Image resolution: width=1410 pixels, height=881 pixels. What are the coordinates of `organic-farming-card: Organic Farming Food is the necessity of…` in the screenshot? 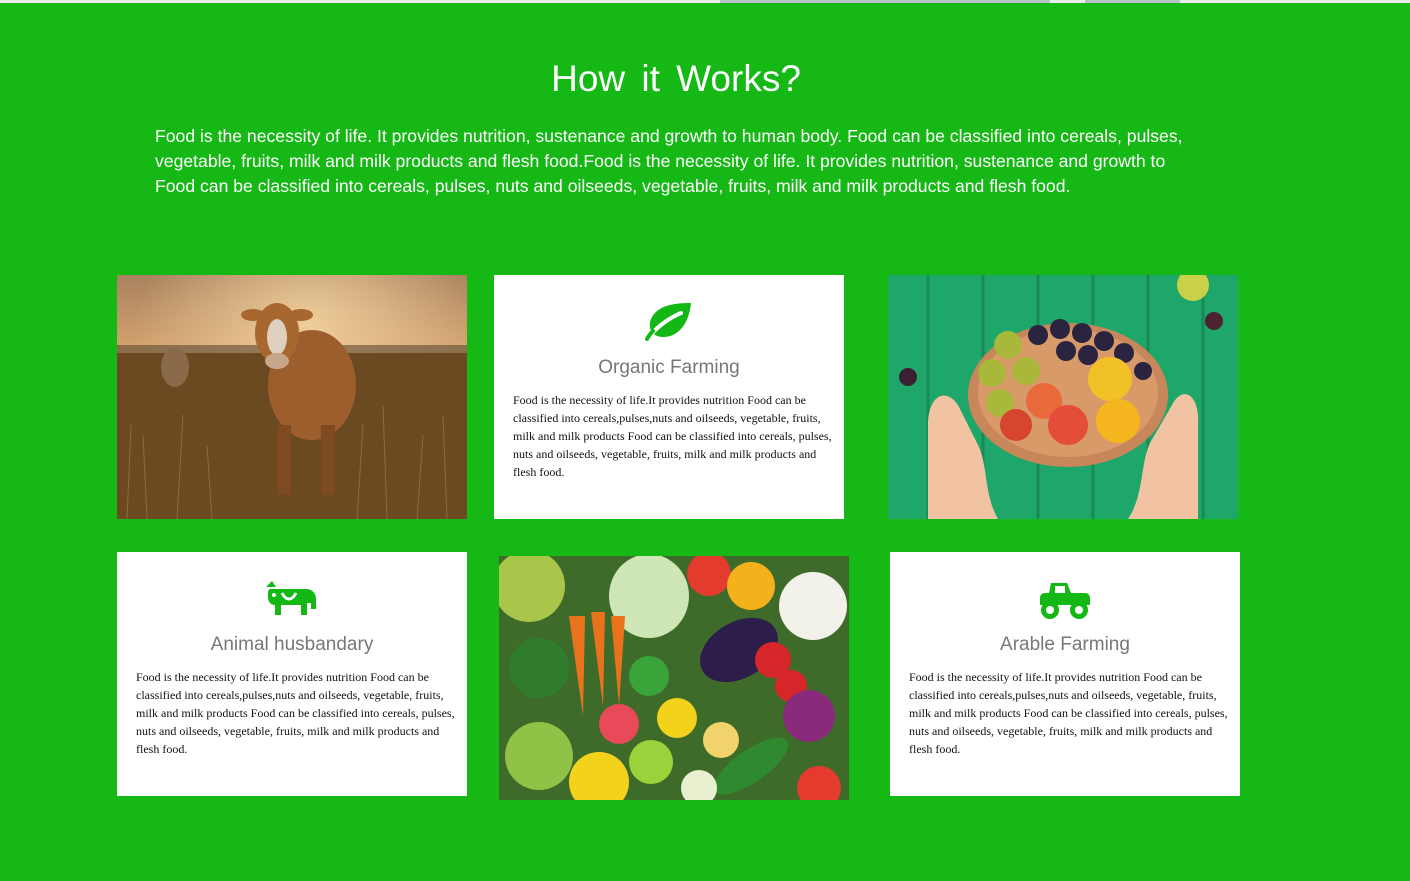 It's located at (669, 397).